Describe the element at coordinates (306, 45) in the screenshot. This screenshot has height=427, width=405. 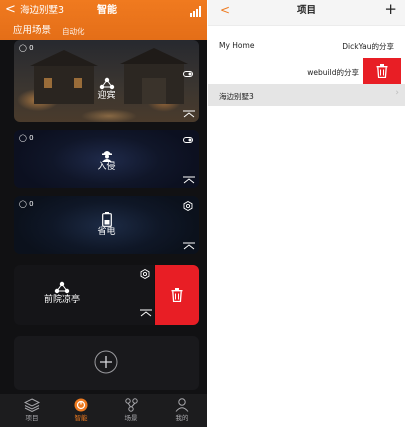
I see `project-row: My Home DickYau的分享` at that location.